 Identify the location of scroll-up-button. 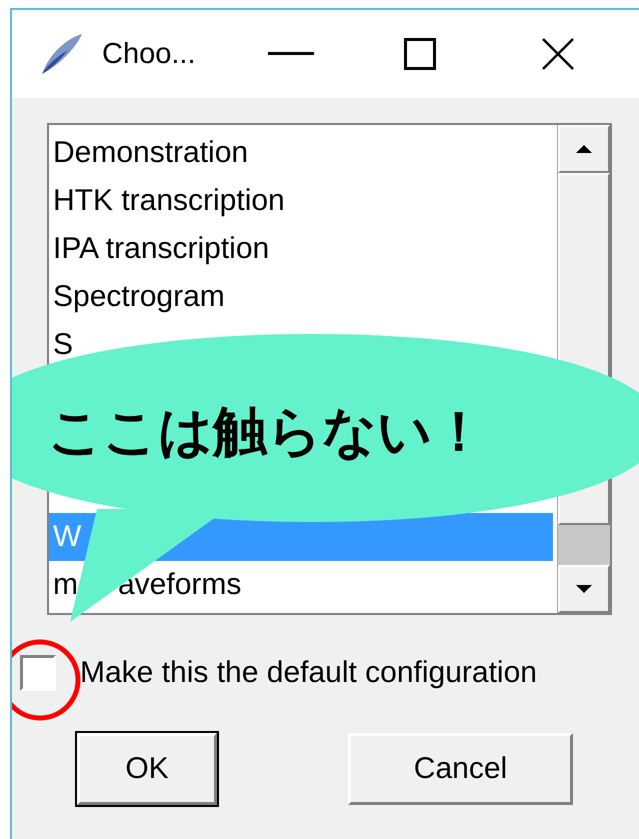
(584, 149).